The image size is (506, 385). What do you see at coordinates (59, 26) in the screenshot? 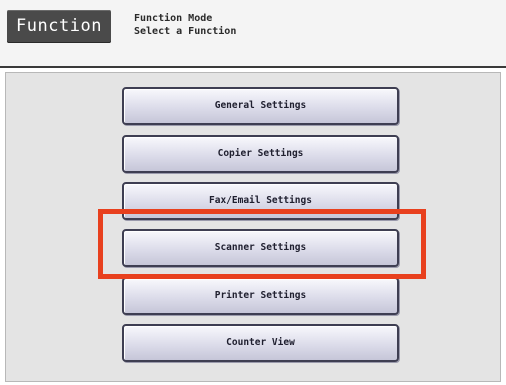
I see `function-tab: Function` at bounding box center [59, 26].